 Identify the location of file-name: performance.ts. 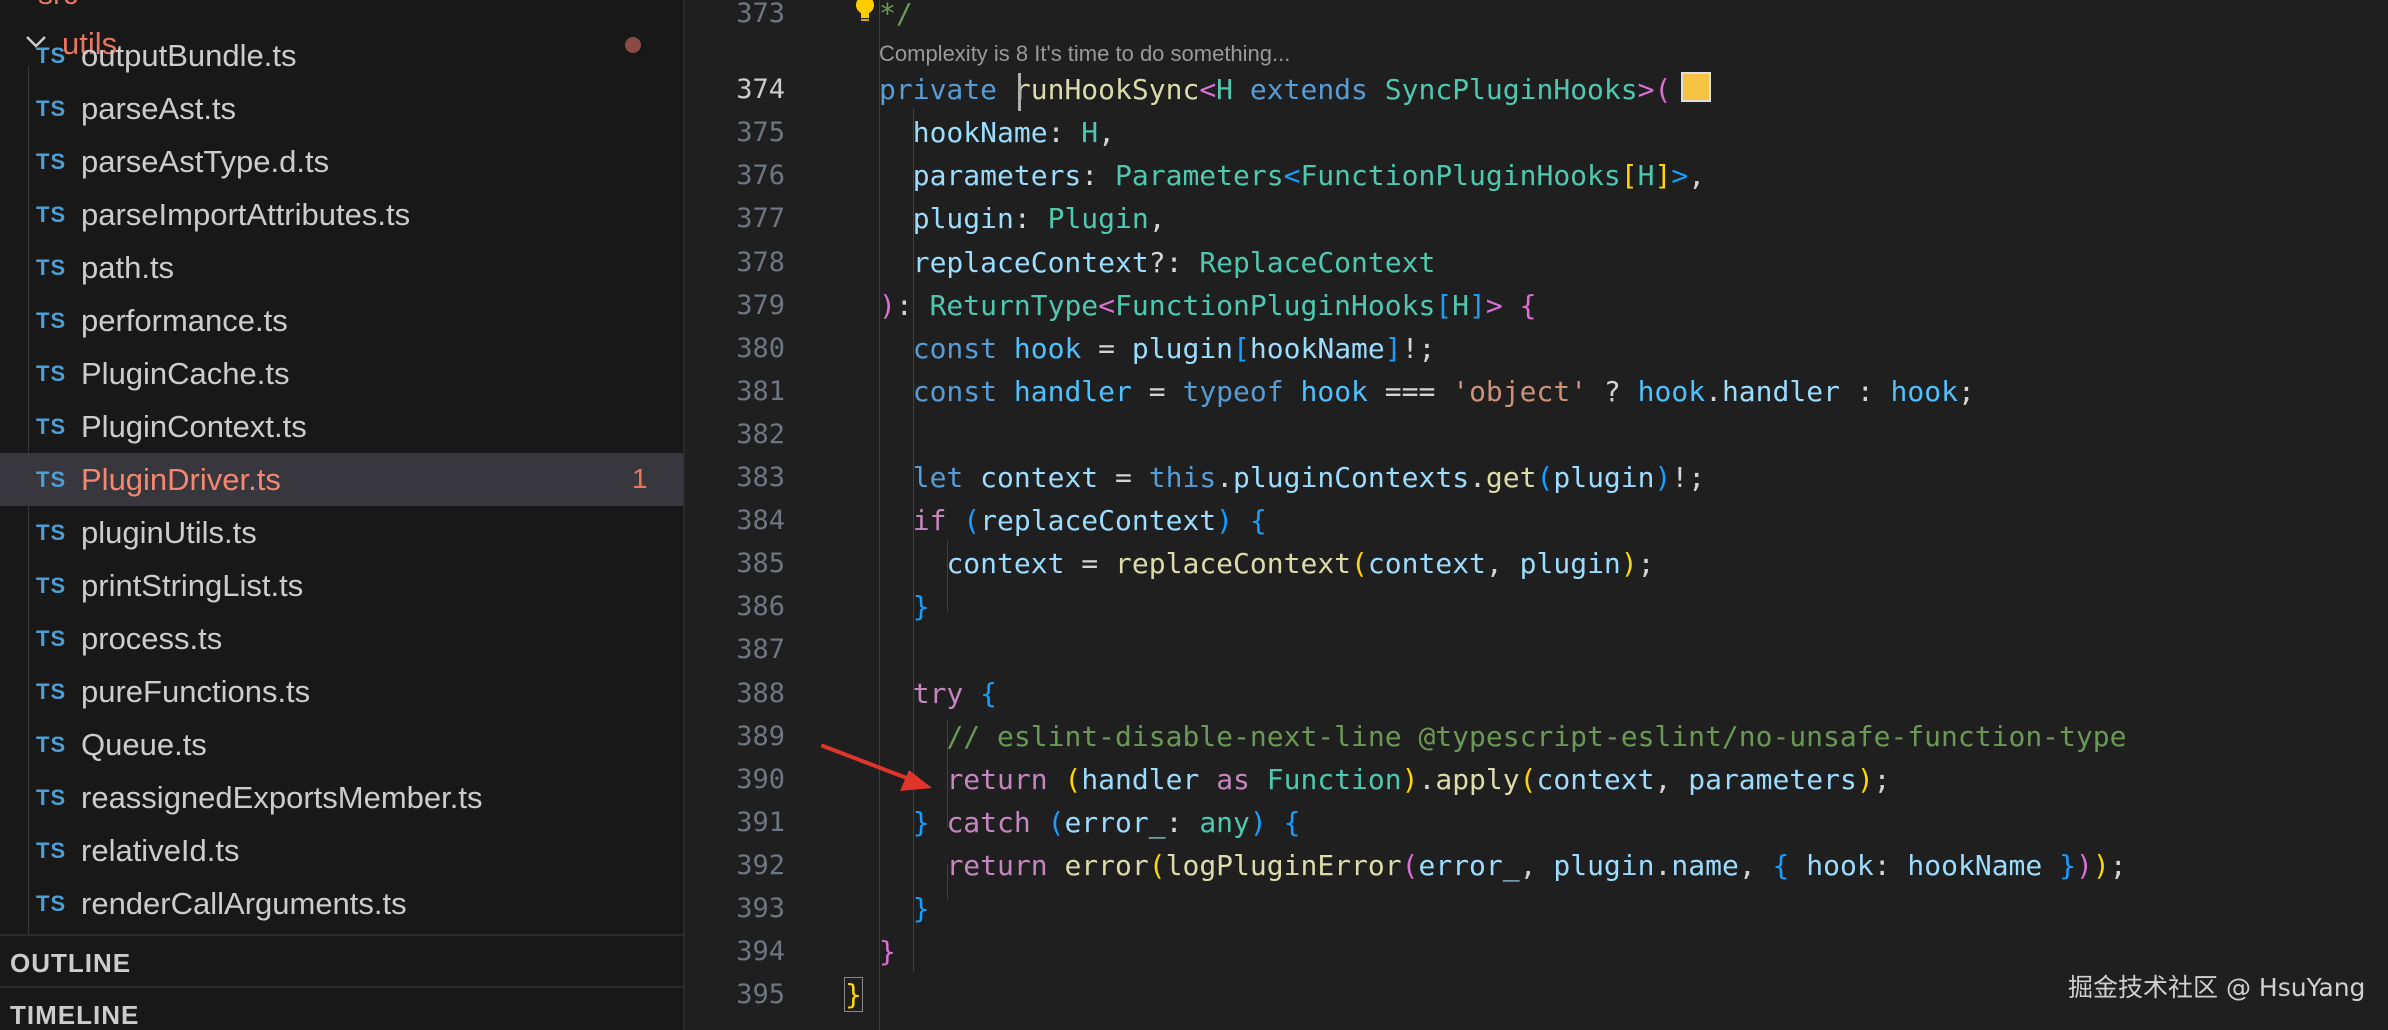
(184, 320).